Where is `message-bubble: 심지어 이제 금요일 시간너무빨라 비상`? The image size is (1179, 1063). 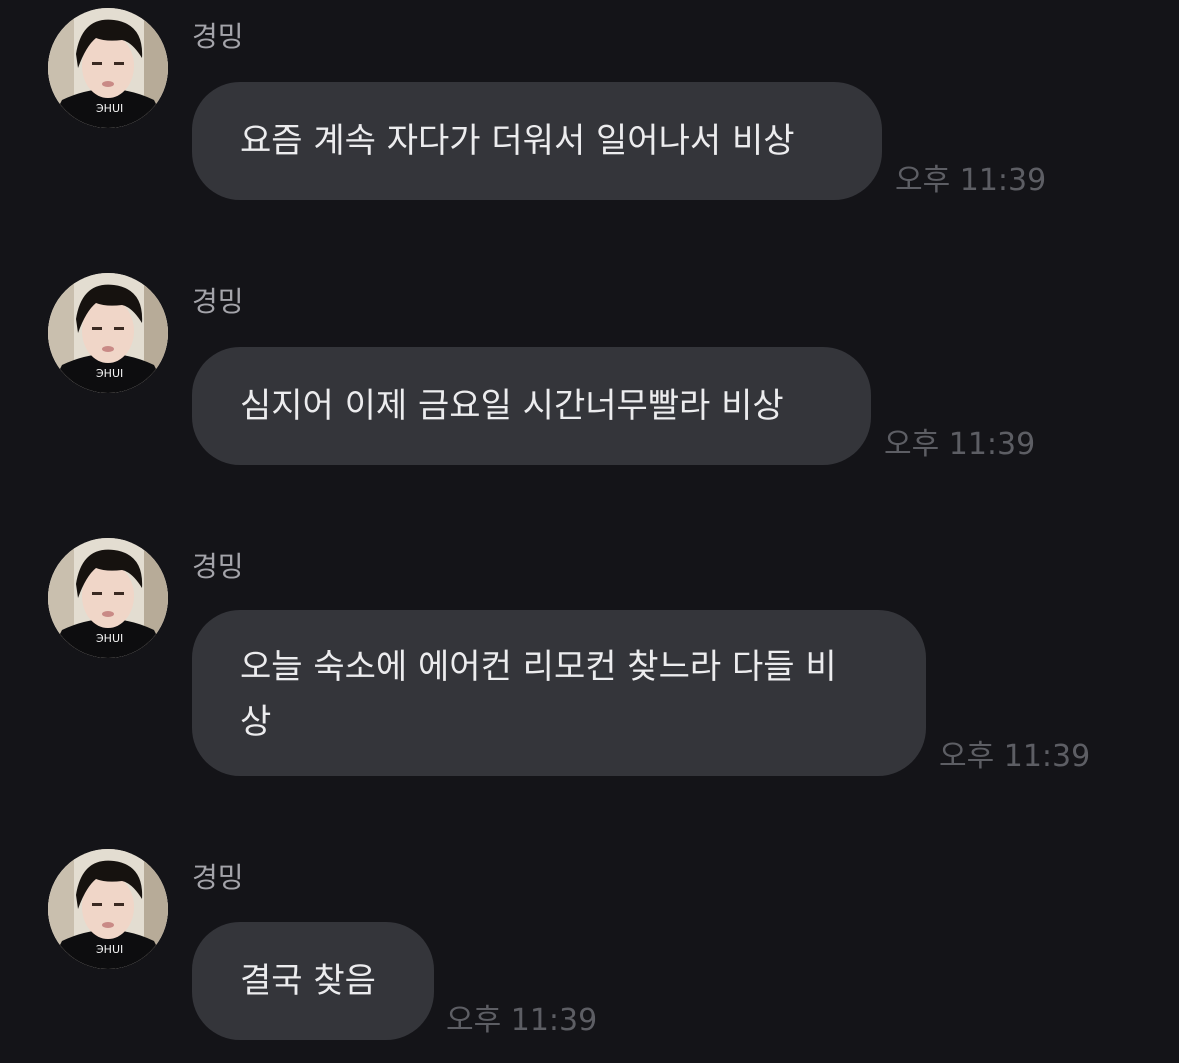 message-bubble: 심지어 이제 금요일 시간너무빨라 비상 is located at coordinates (531, 406).